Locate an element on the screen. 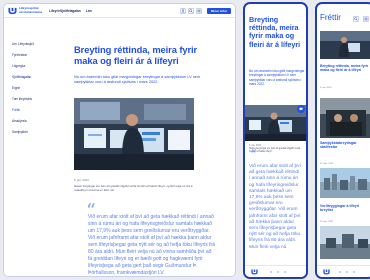 Image resolution: width=370 pixels, height=280 pixels. nav-item-lan: Lán is located at coordinates (89, 11).